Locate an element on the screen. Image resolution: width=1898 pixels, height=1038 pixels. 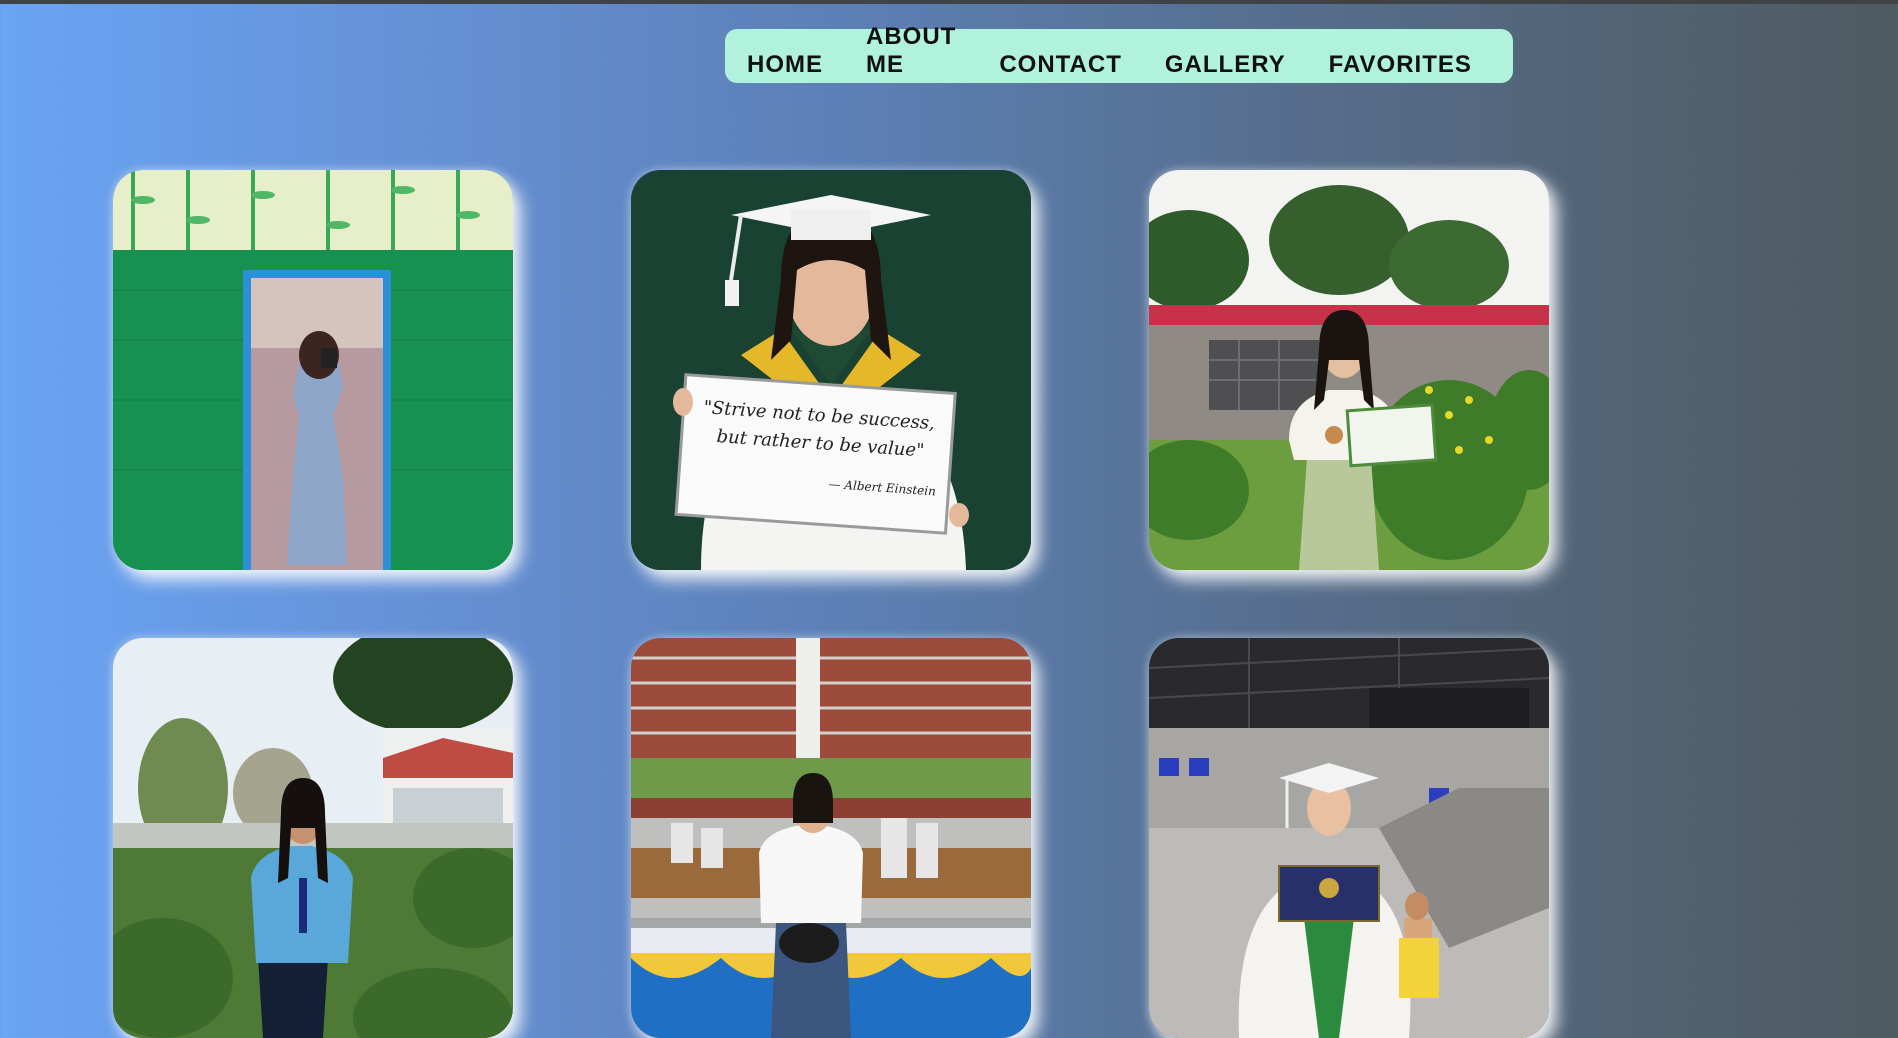
top-bar is located at coordinates (949, 2).